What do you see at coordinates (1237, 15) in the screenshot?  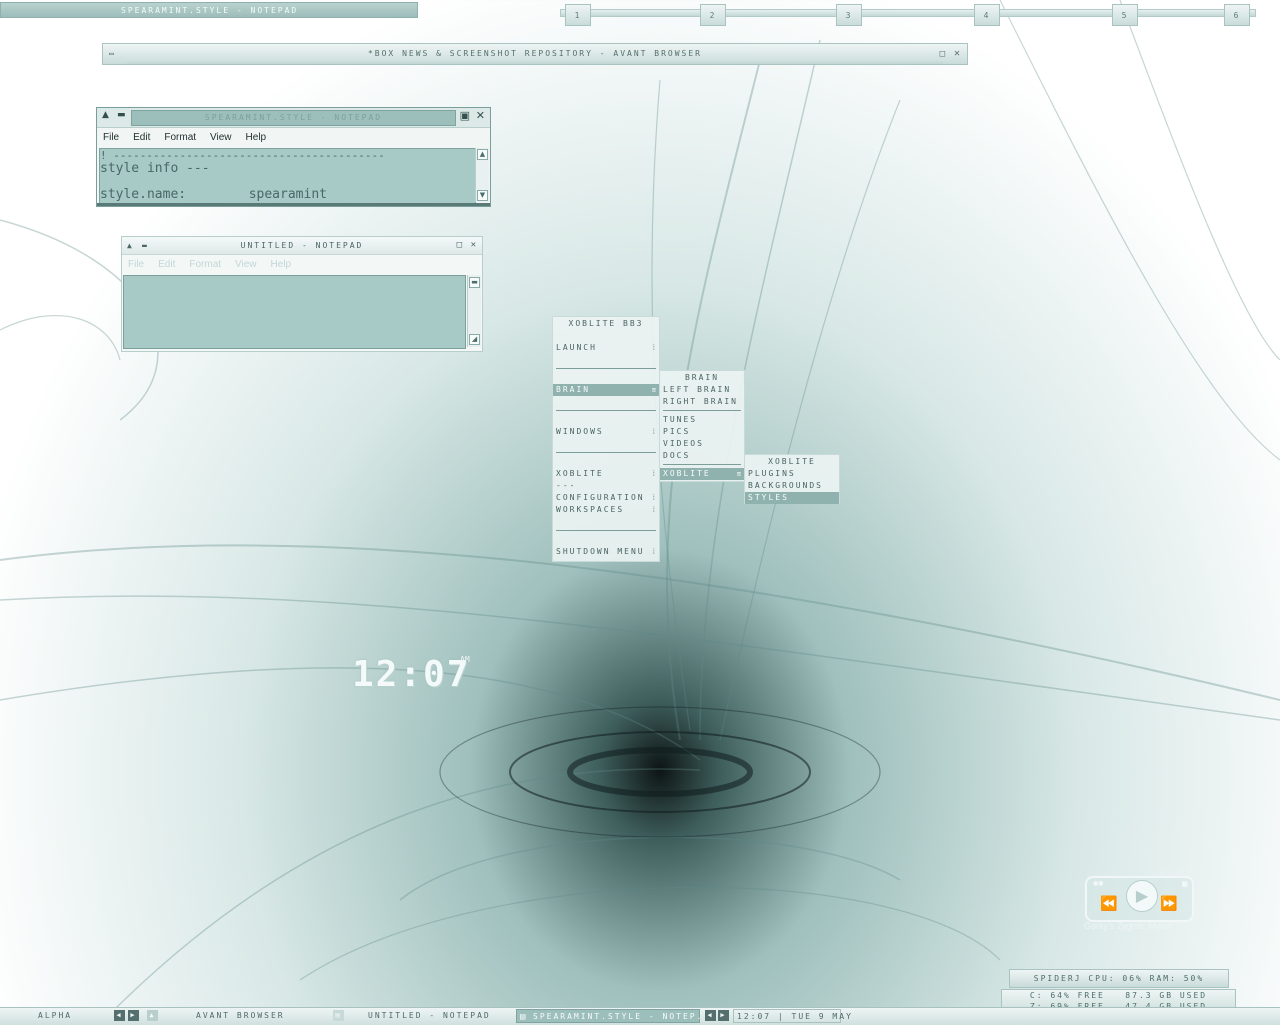 I see `workspace-button-6: 6` at bounding box center [1237, 15].